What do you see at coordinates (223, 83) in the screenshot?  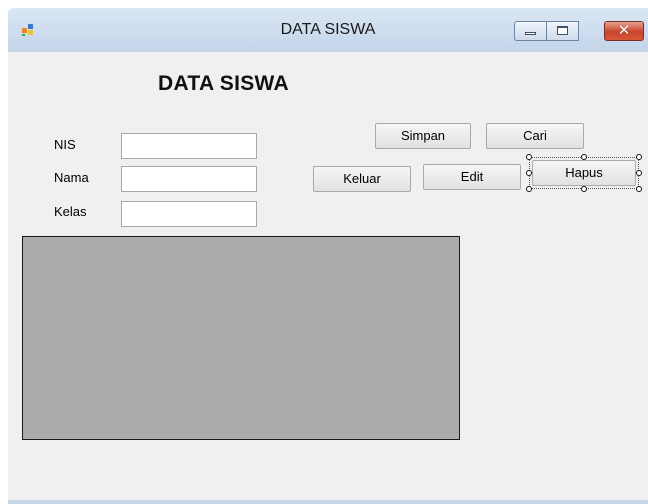 I see `form-heading: DATA SISWA` at bounding box center [223, 83].